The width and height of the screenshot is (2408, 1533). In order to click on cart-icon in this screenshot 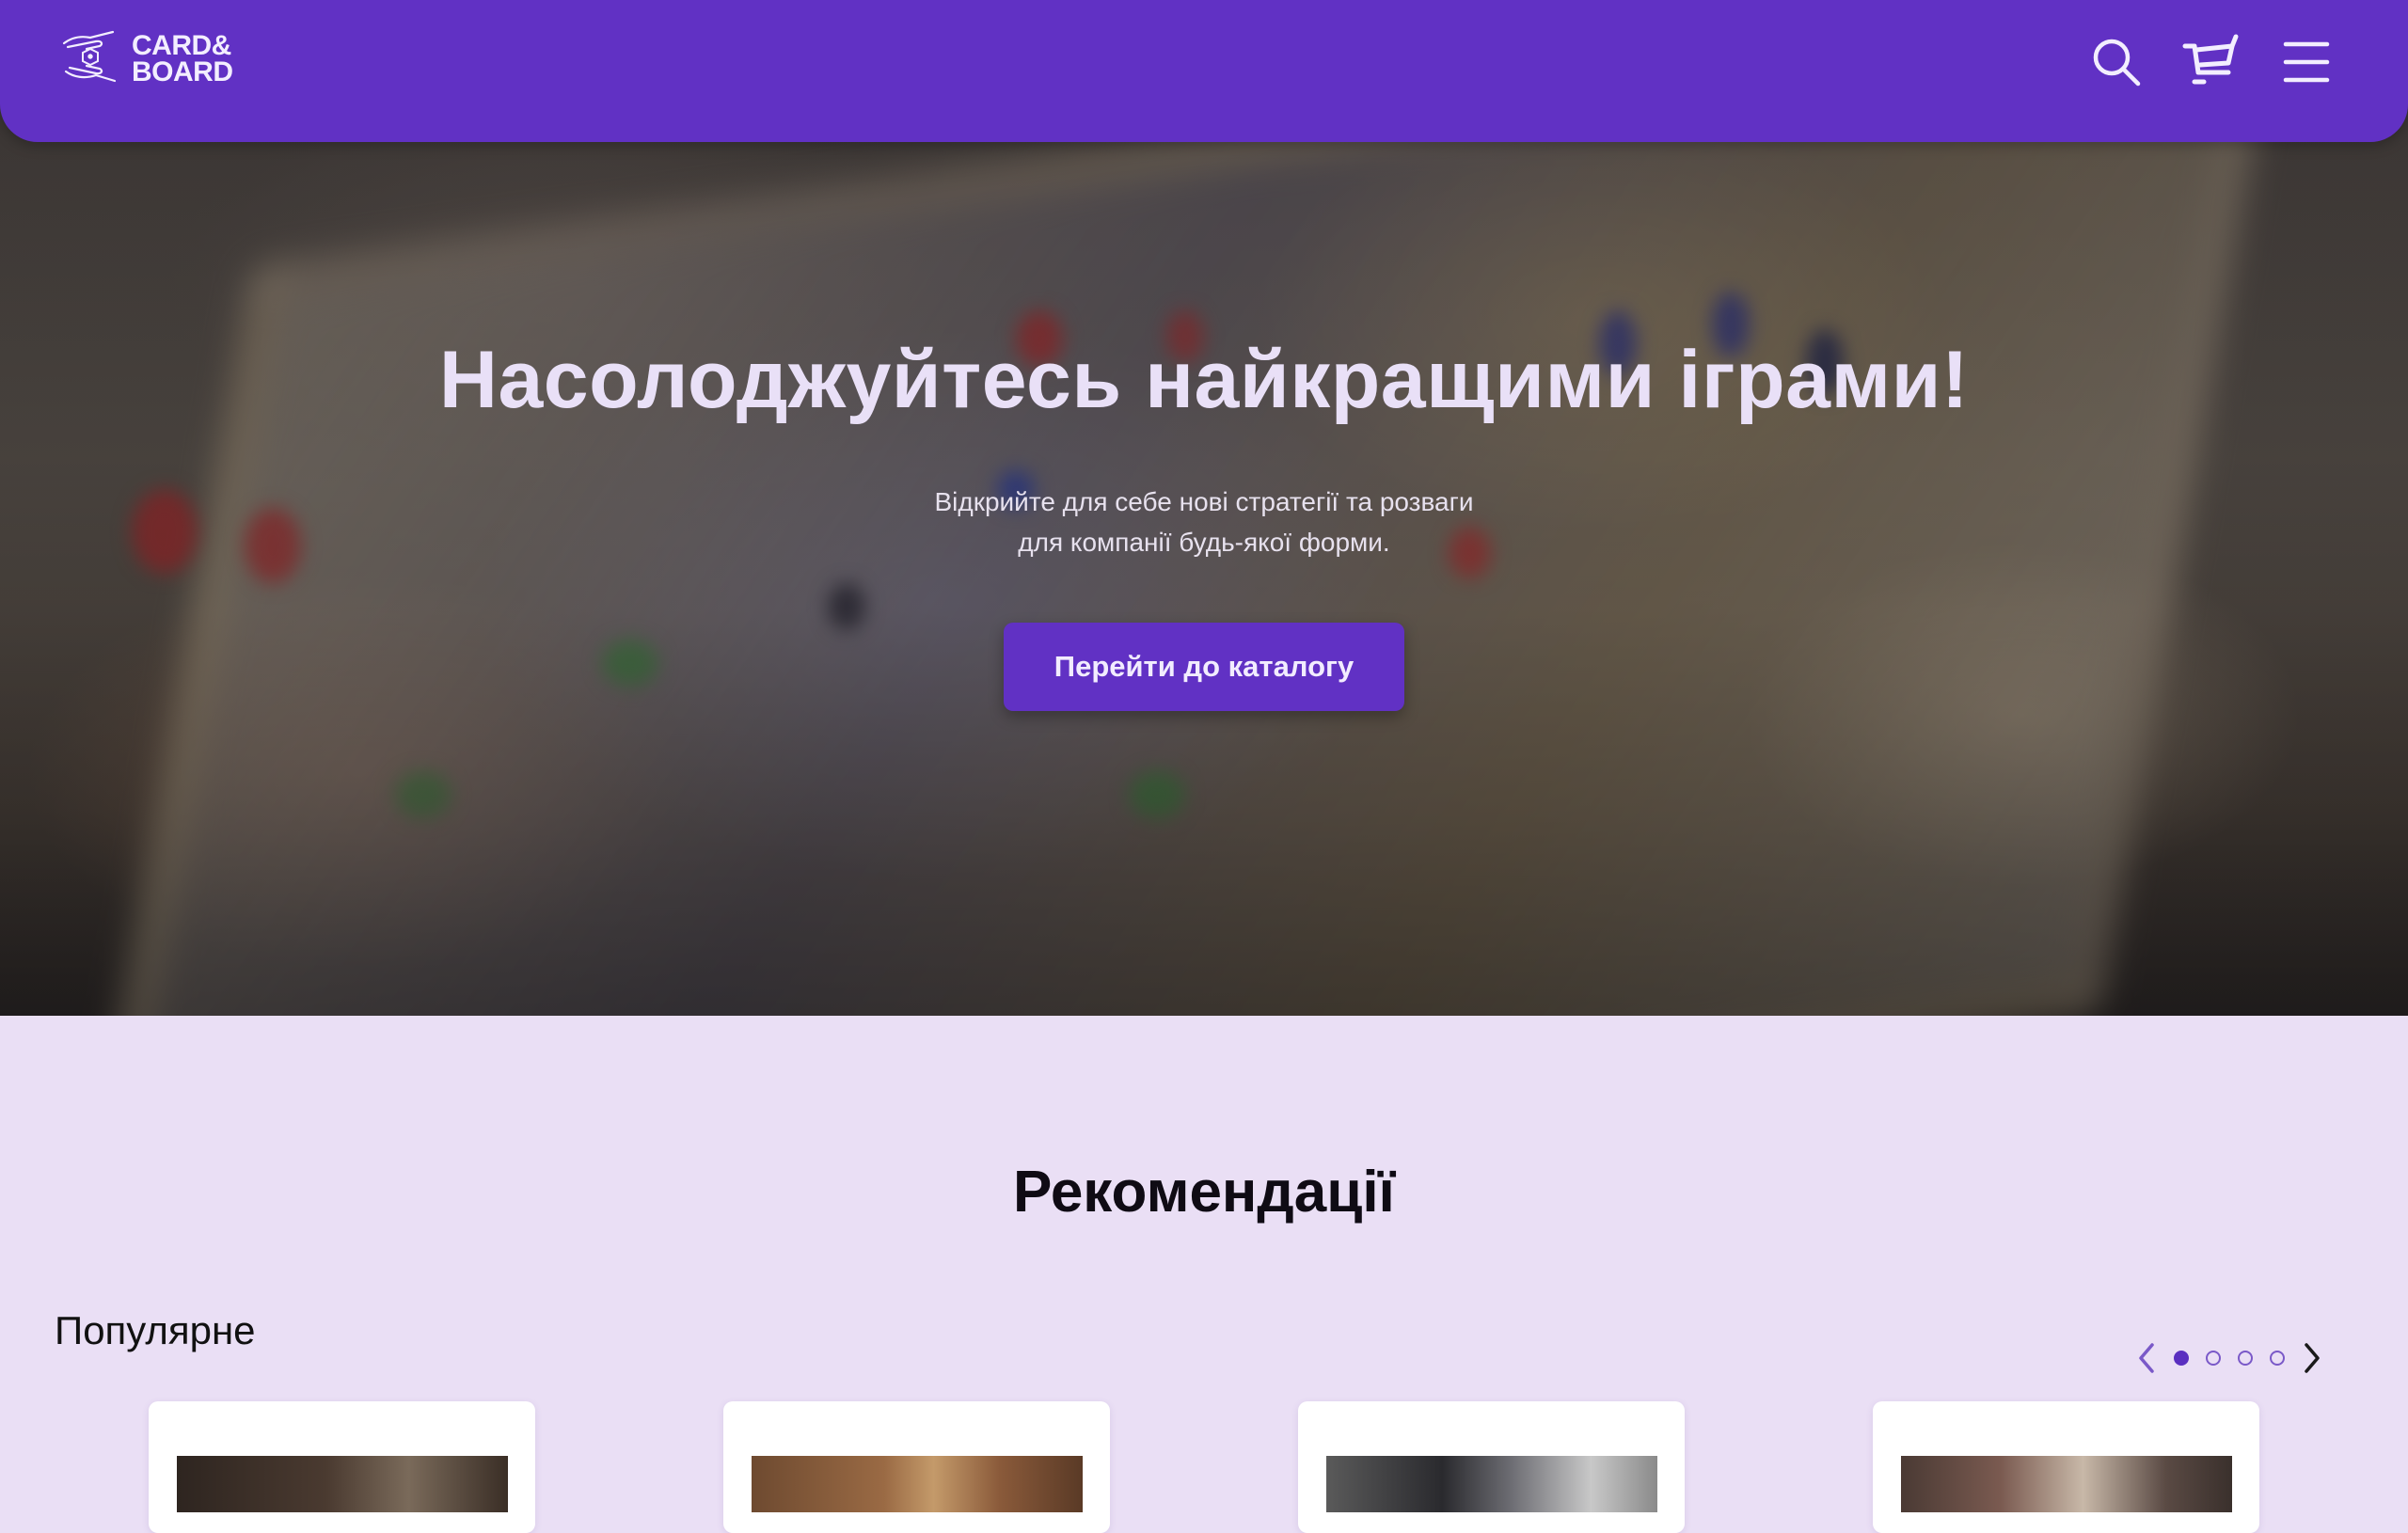, I will do `click(2210, 62)`.